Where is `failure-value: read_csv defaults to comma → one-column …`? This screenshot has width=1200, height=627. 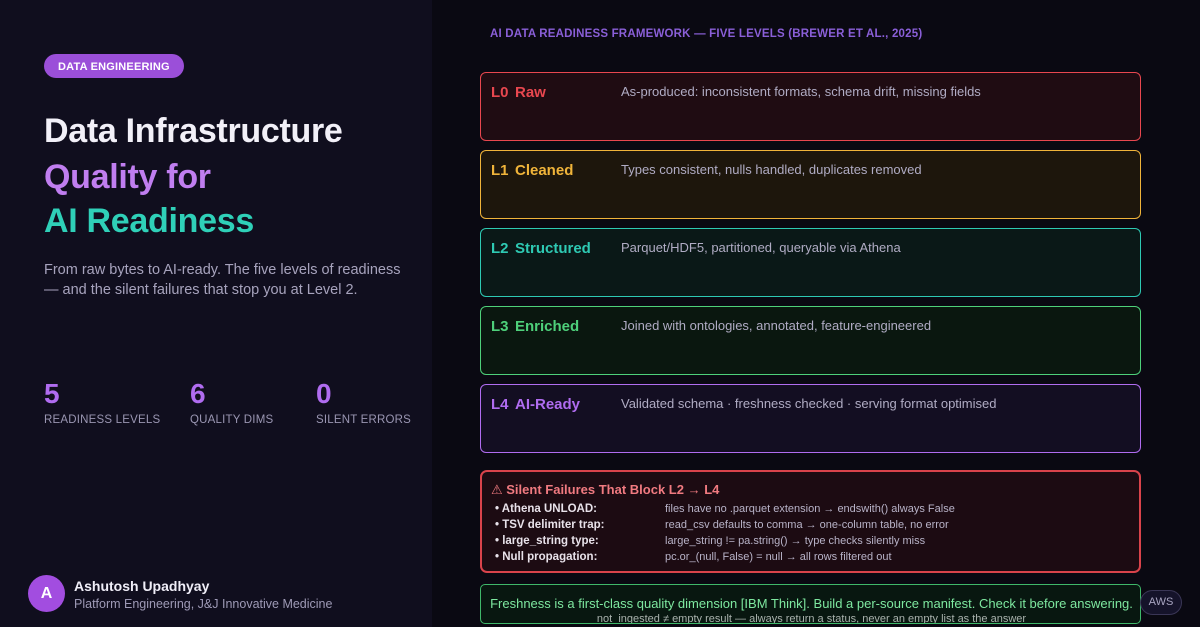
failure-value: read_csv defaults to comma → one-column … is located at coordinates (807, 525).